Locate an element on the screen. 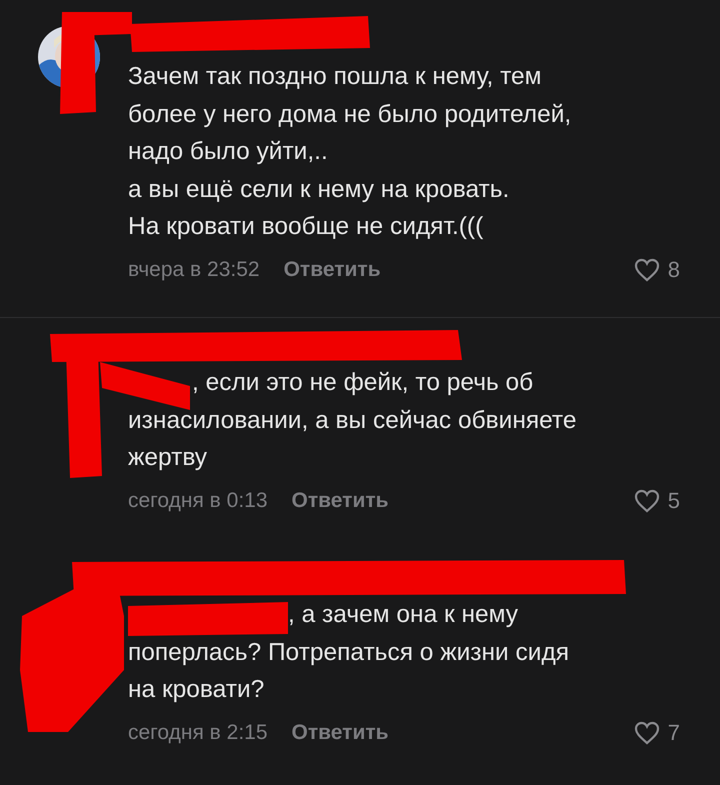  comment-time: вчера в 23:52 is located at coordinates (194, 270).